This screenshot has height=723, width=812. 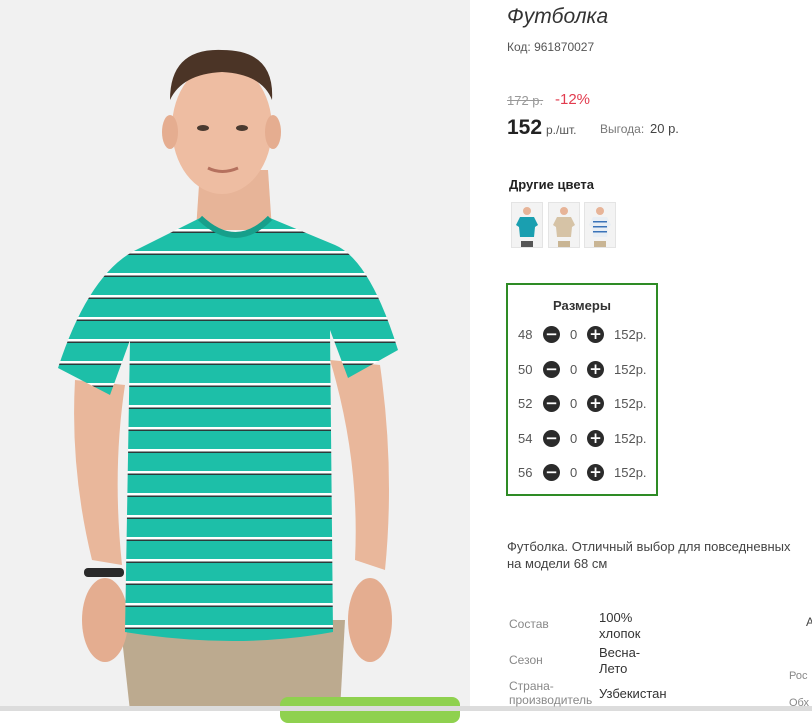 What do you see at coordinates (525, 403) in the screenshot?
I see `size-value: 52` at bounding box center [525, 403].